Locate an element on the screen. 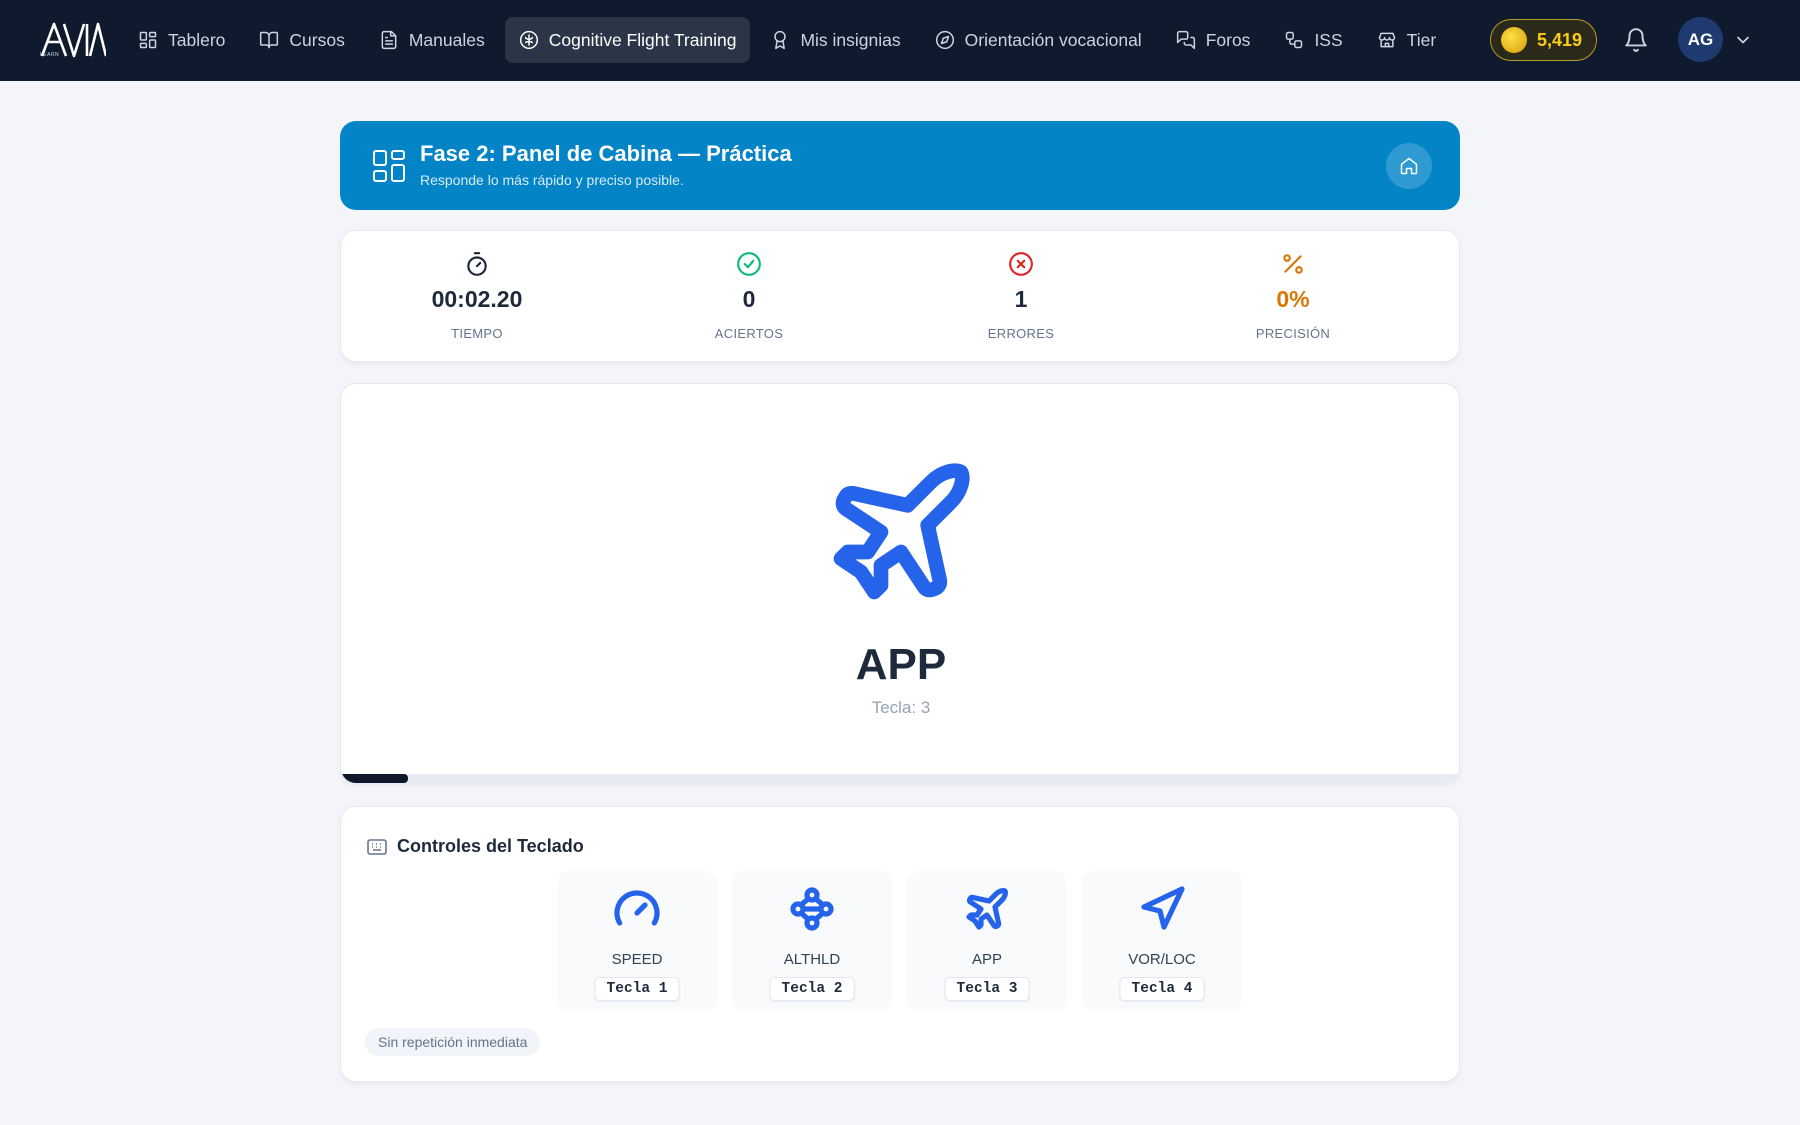  stat-errores: 1 ERRORES is located at coordinates (1021, 296).